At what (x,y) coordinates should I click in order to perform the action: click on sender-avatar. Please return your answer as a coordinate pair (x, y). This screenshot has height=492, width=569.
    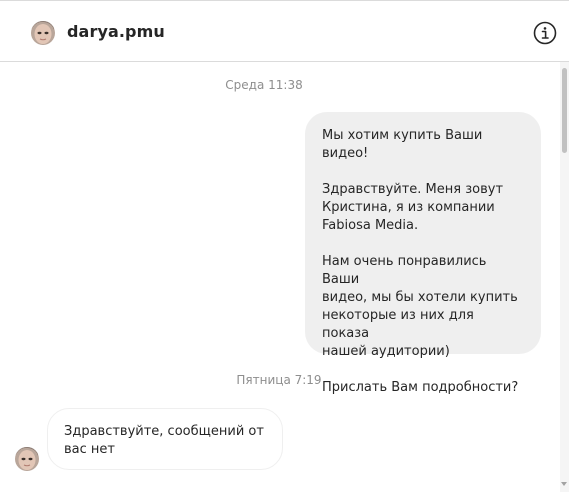
    Looking at the image, I should click on (27, 459).